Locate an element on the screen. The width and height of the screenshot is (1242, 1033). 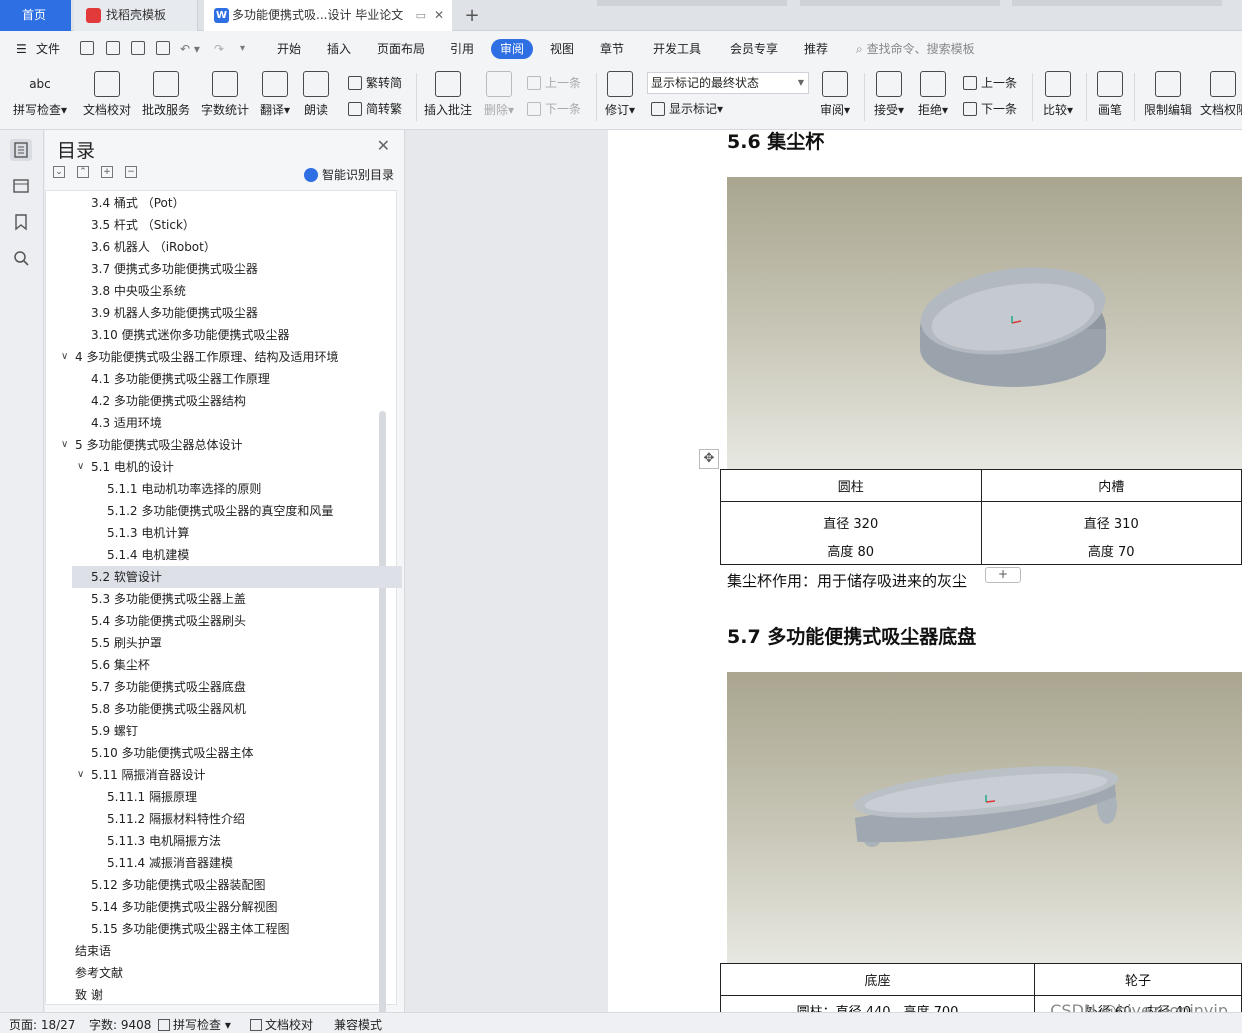
close-icon: ✕ is located at coordinates (383, 145).